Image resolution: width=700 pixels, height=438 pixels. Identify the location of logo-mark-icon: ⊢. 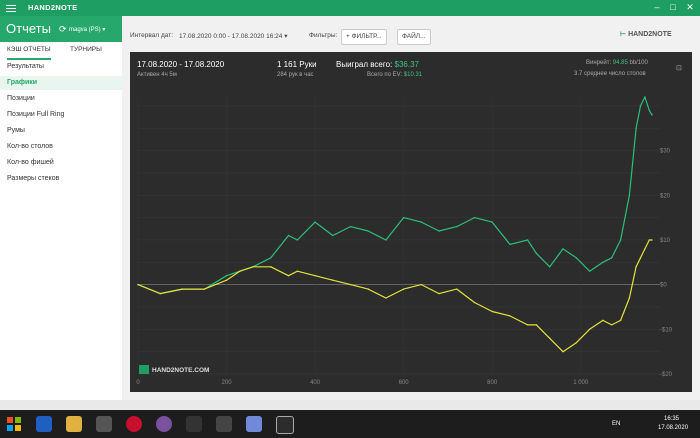
(623, 34).